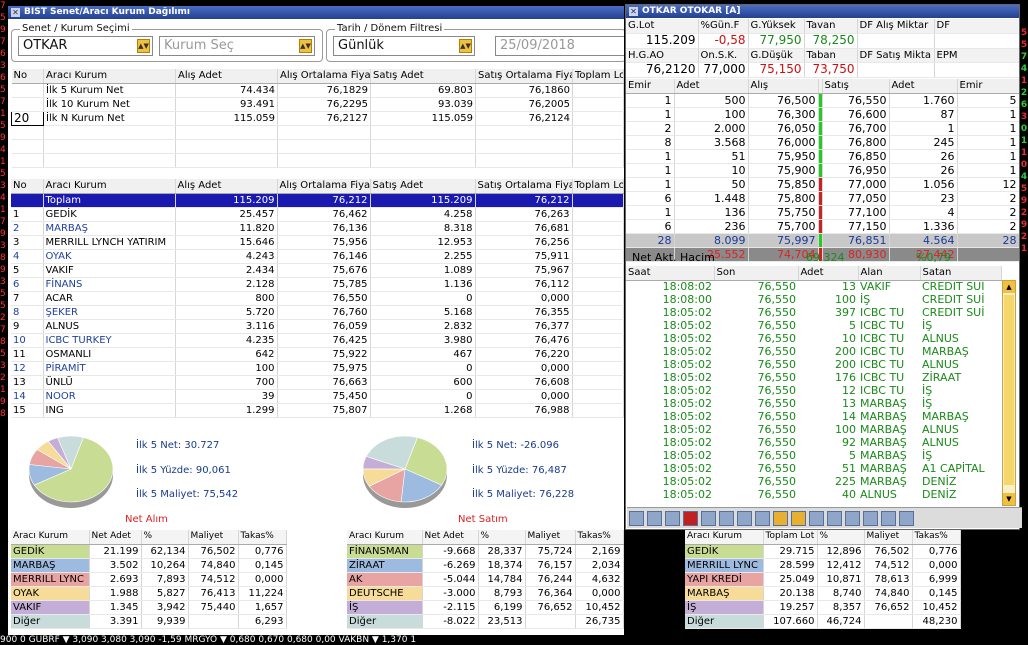  What do you see at coordinates (317, 256) in the screenshot?
I see `table-row: 4 OYAK 4.243 76,146 2.255 75,911` at bounding box center [317, 256].